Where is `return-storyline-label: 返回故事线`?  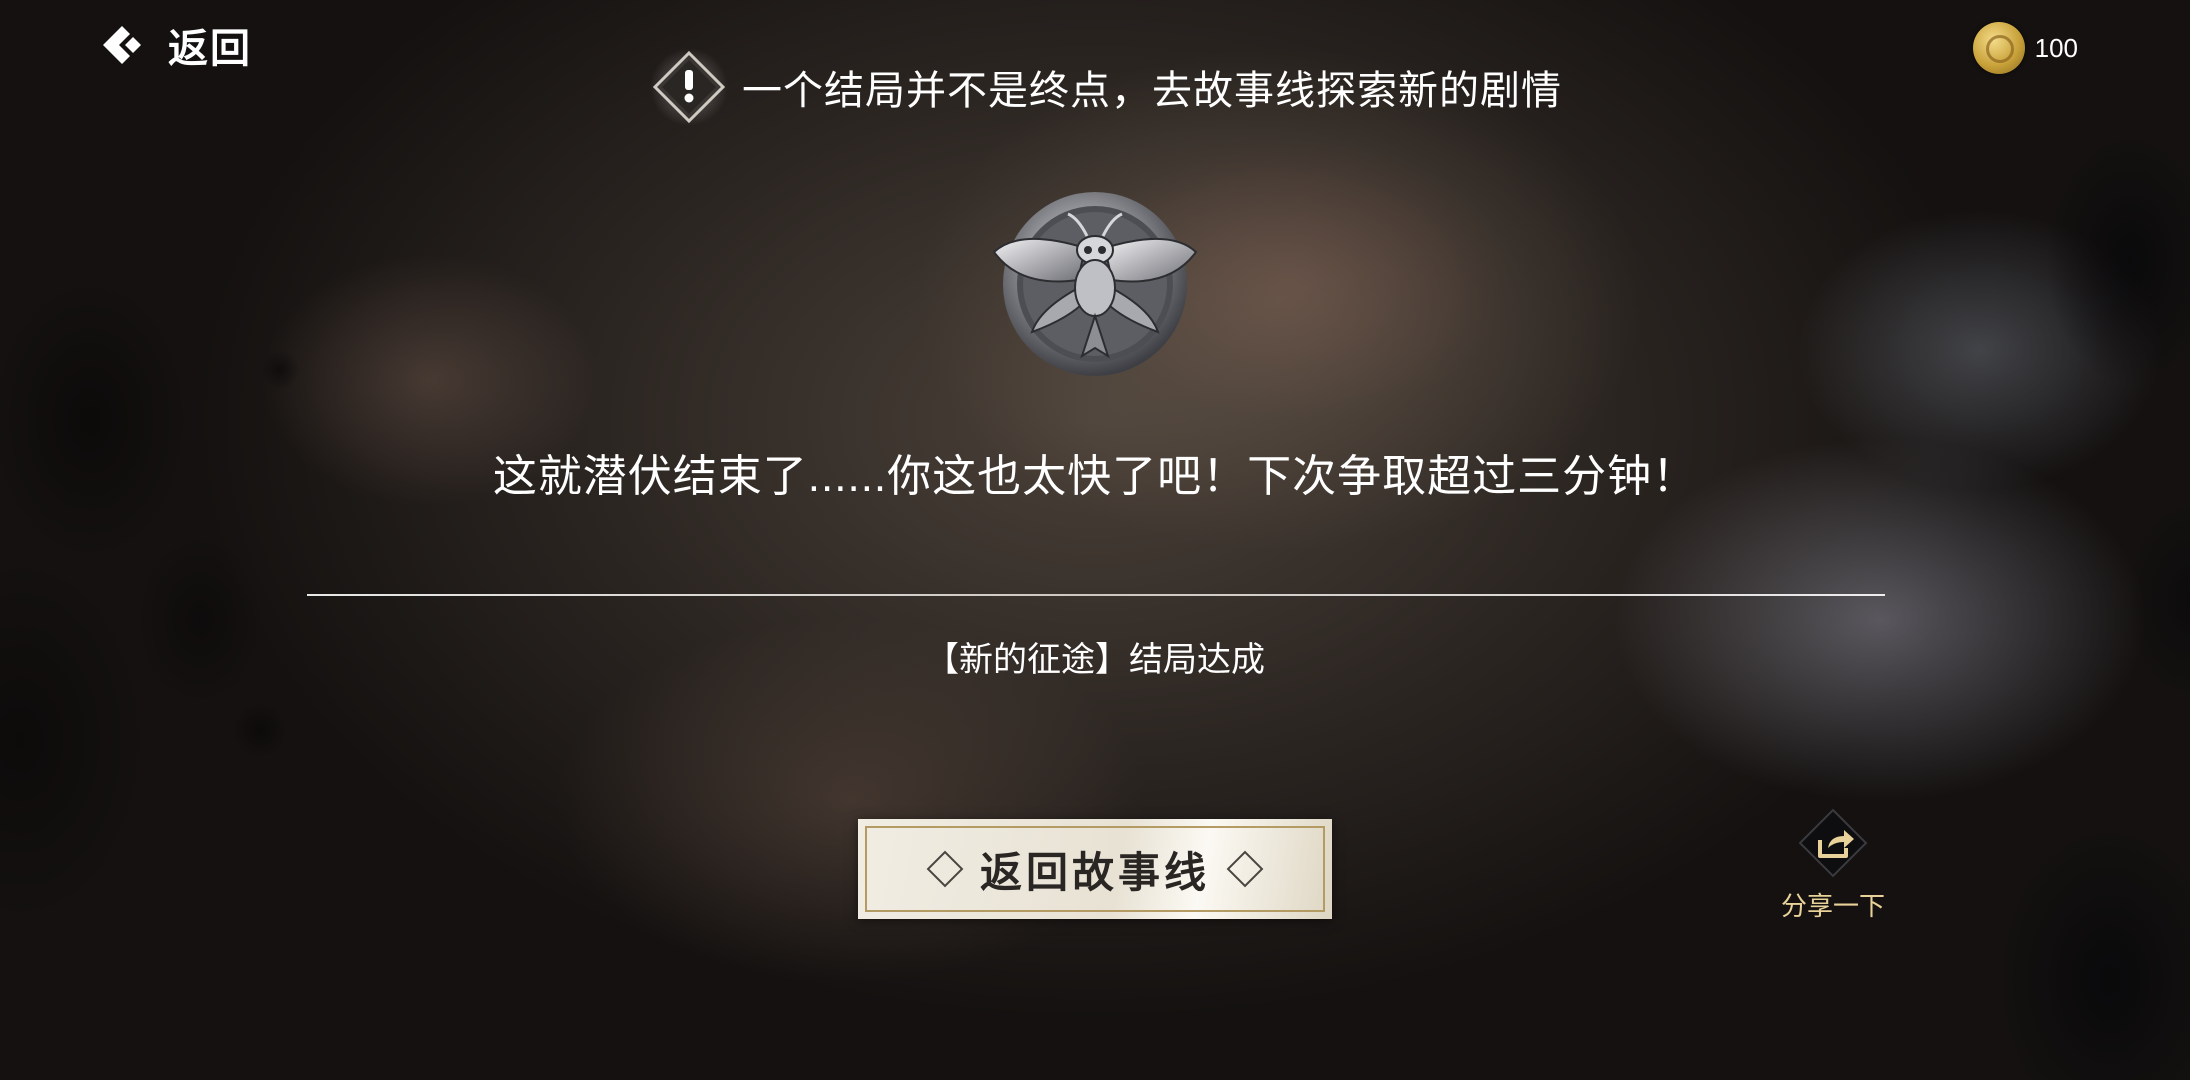
return-storyline-label: 返回故事线 is located at coordinates (1094, 872).